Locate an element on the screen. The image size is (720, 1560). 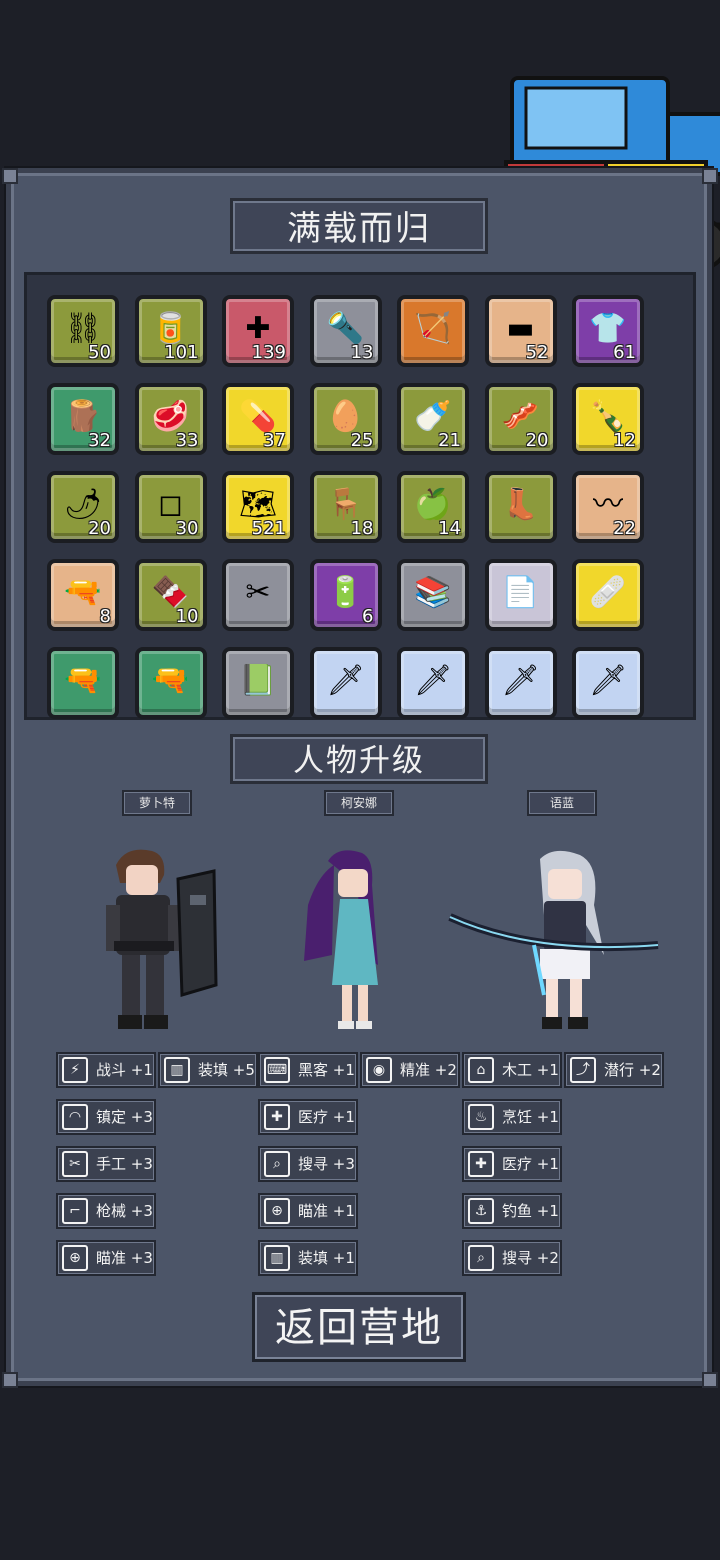
assault-rifle-icon: 🔫 is located at coordinates (83, 681).